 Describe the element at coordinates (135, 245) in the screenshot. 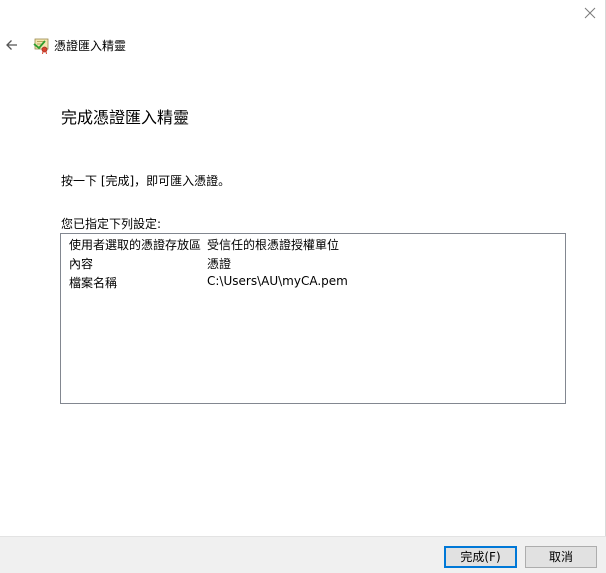

I see `settings-key: 使用者選取的憑證存放區` at that location.